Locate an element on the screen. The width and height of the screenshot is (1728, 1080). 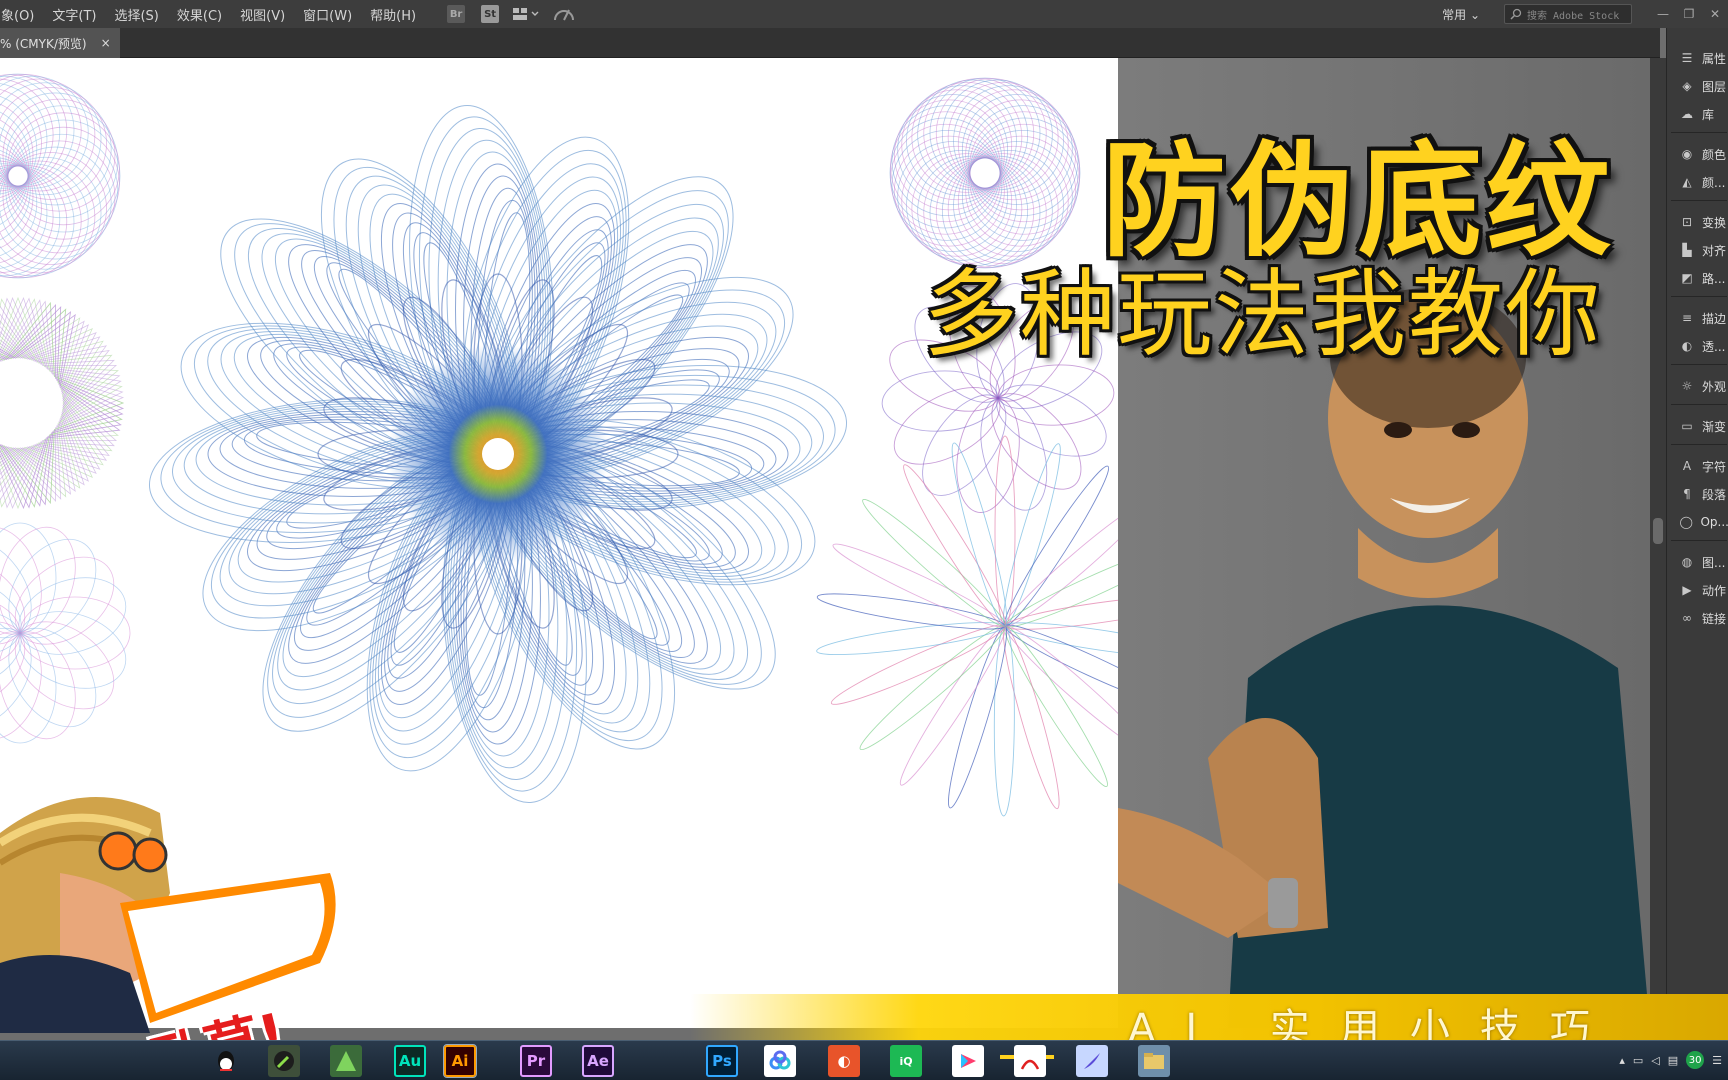
tray-notification-badge: 30 is located at coordinates (1695, 1060).